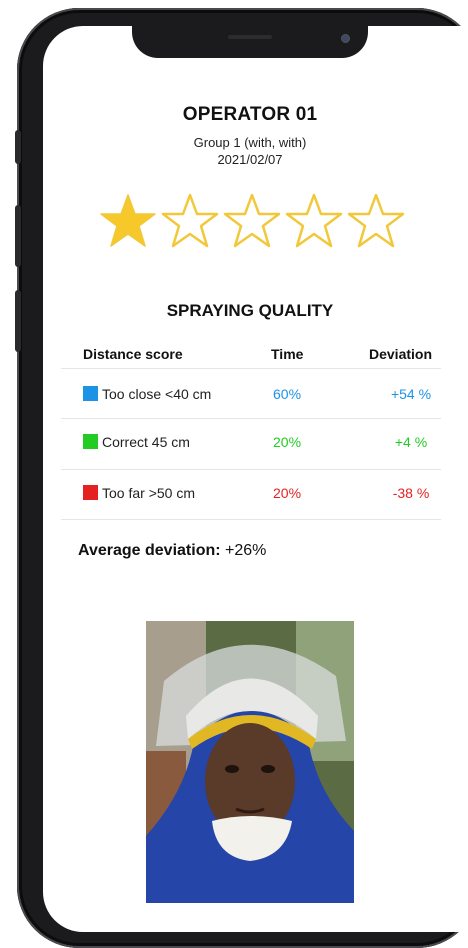 This screenshot has height=948, width=468. Describe the element at coordinates (250, 310) in the screenshot. I see `section-title: SPRAYING QUALITY` at that location.